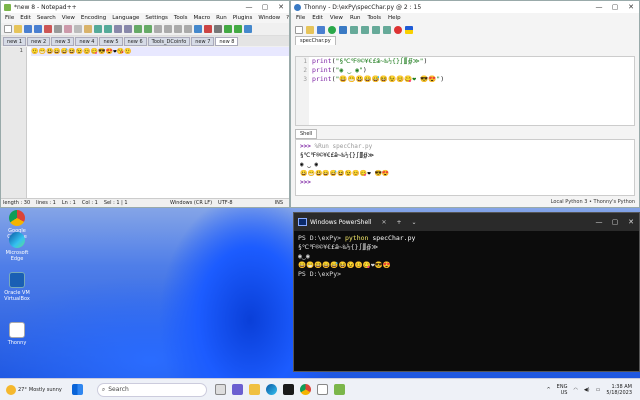 Image resolution: width=640 pixels, height=400 pixels. I want to click on language-icon, so click(198, 29).